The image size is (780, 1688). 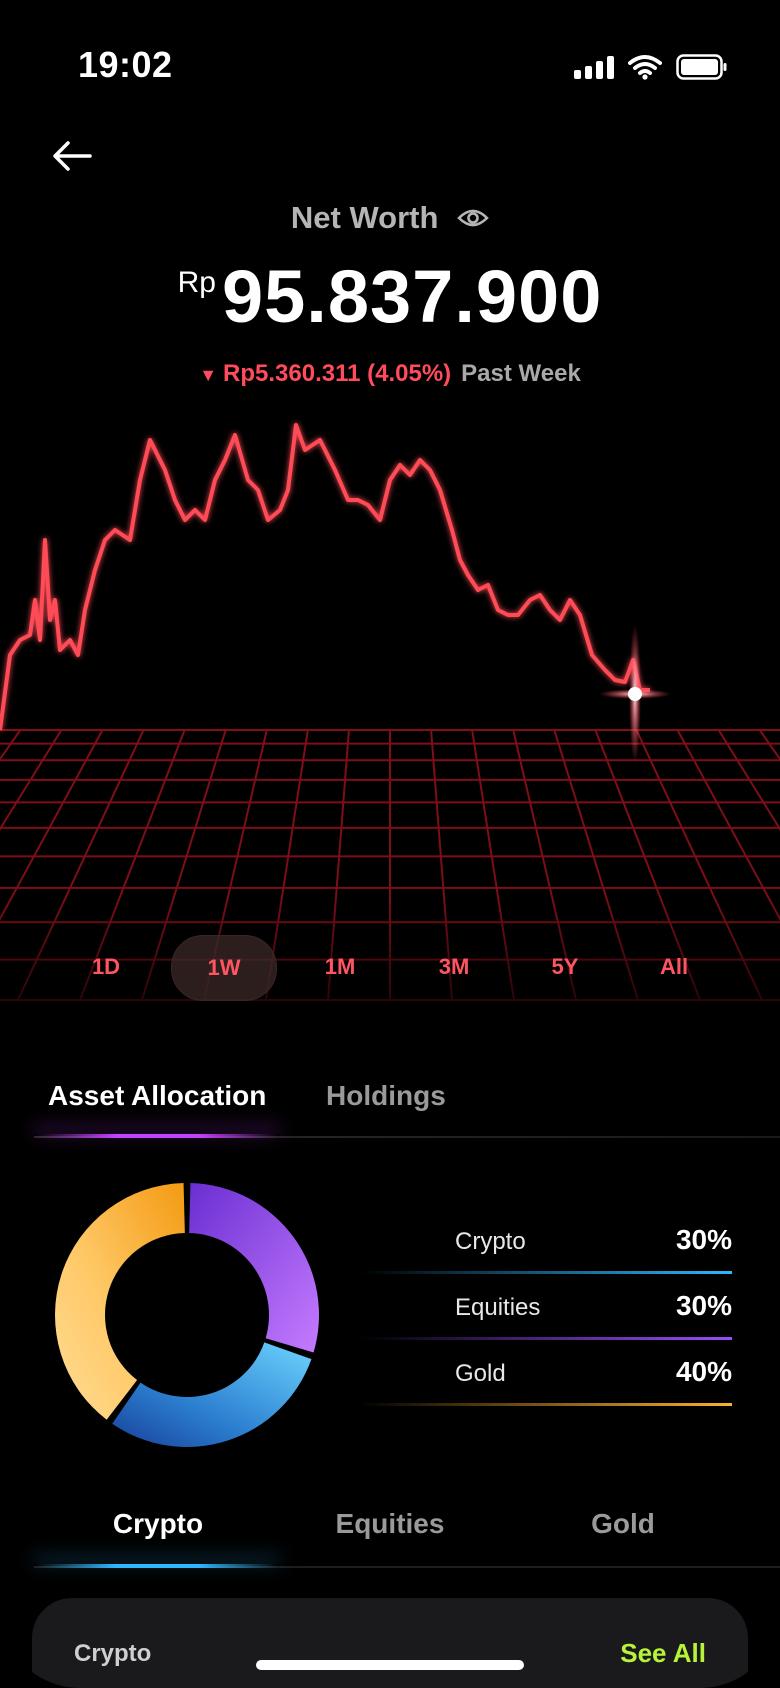 What do you see at coordinates (187, 1315) in the screenshot?
I see `allocation-donut-chart` at bounding box center [187, 1315].